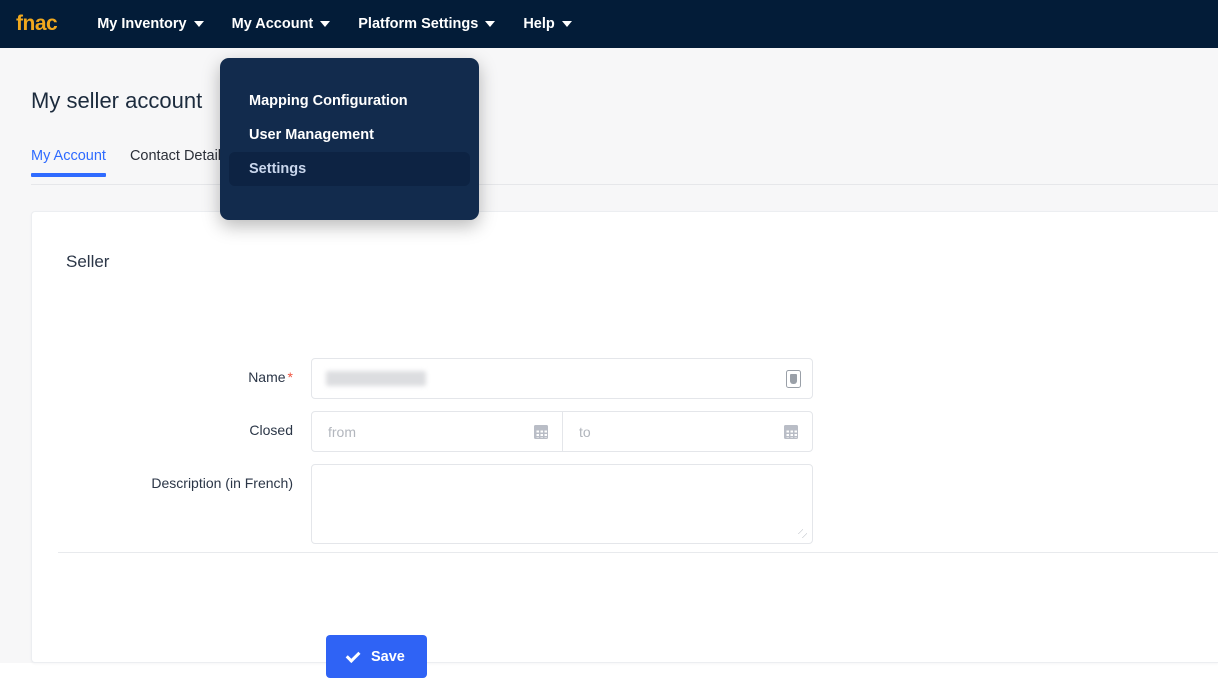  I want to click on page-title: My seller account, so click(117, 100).